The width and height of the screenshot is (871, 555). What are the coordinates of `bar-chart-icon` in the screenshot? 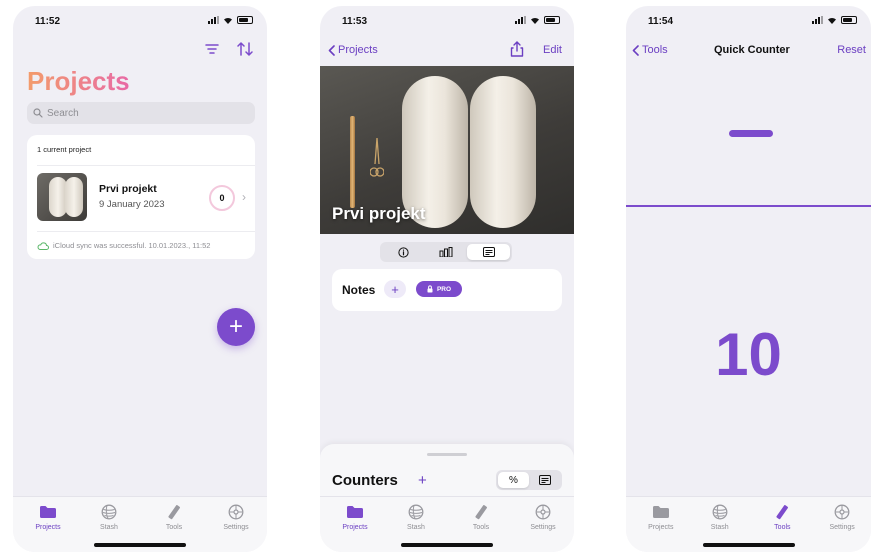 It's located at (446, 252).